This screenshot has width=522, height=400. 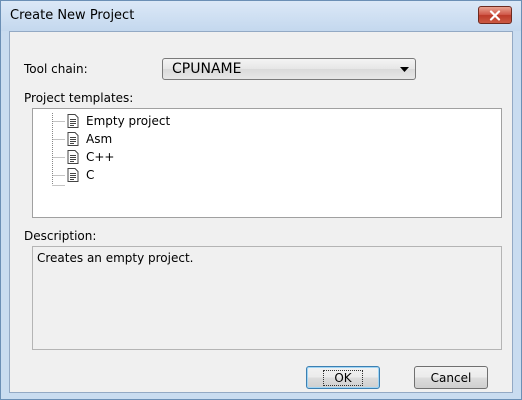 I want to click on toolchain-label: Tool chain:, so click(x=56, y=69).